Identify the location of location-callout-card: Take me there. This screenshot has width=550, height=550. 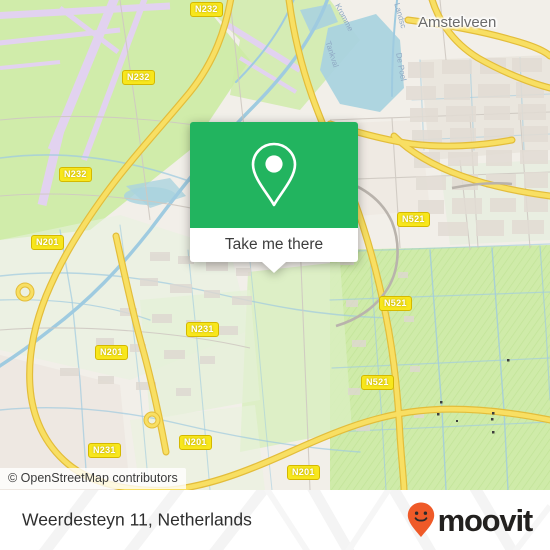
(274, 197).